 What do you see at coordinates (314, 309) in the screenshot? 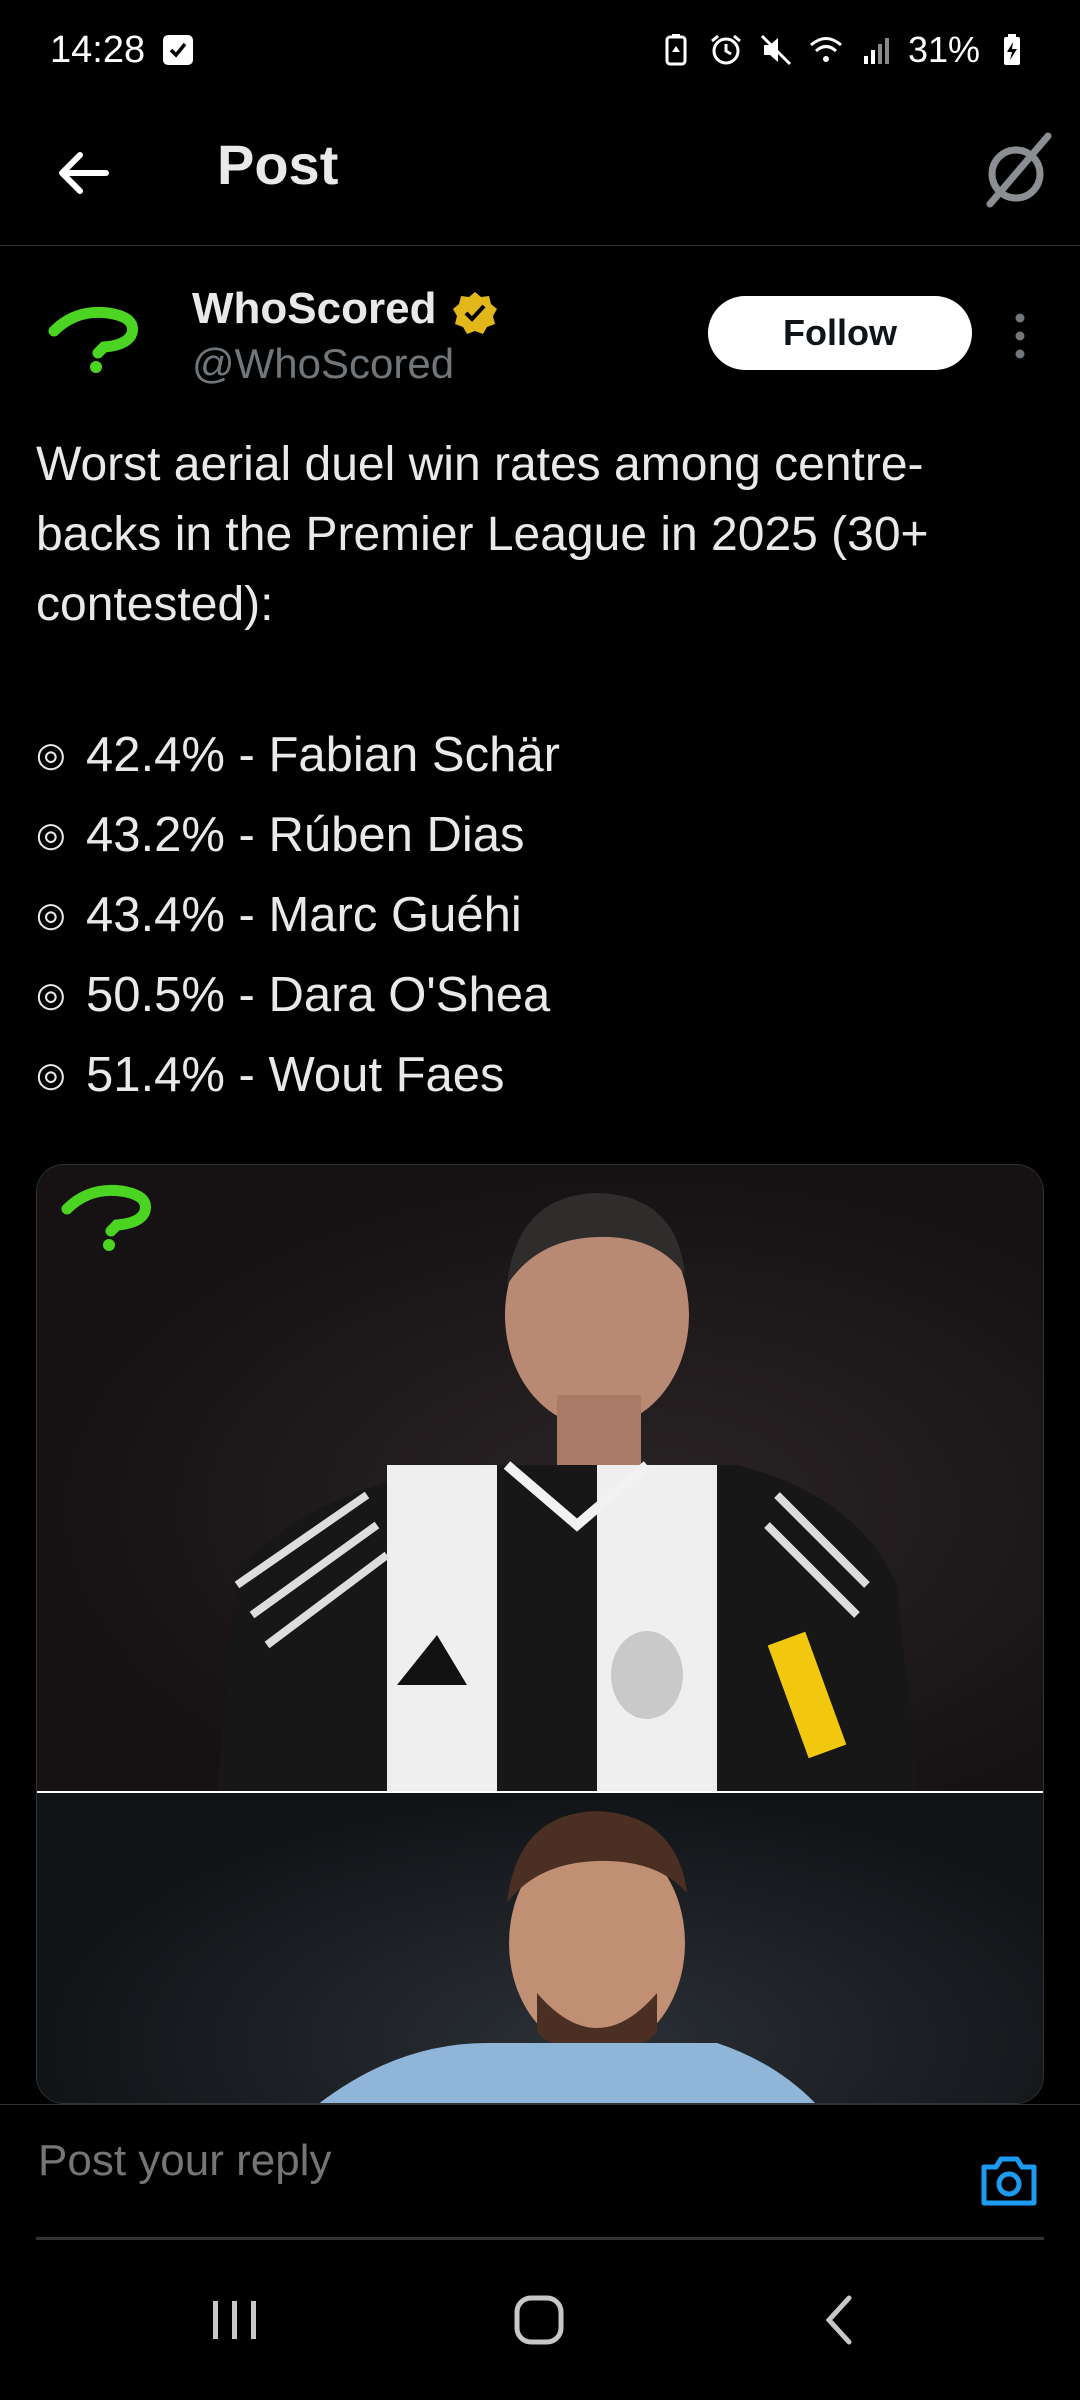
I see `author-display-name: WhoScored` at bounding box center [314, 309].